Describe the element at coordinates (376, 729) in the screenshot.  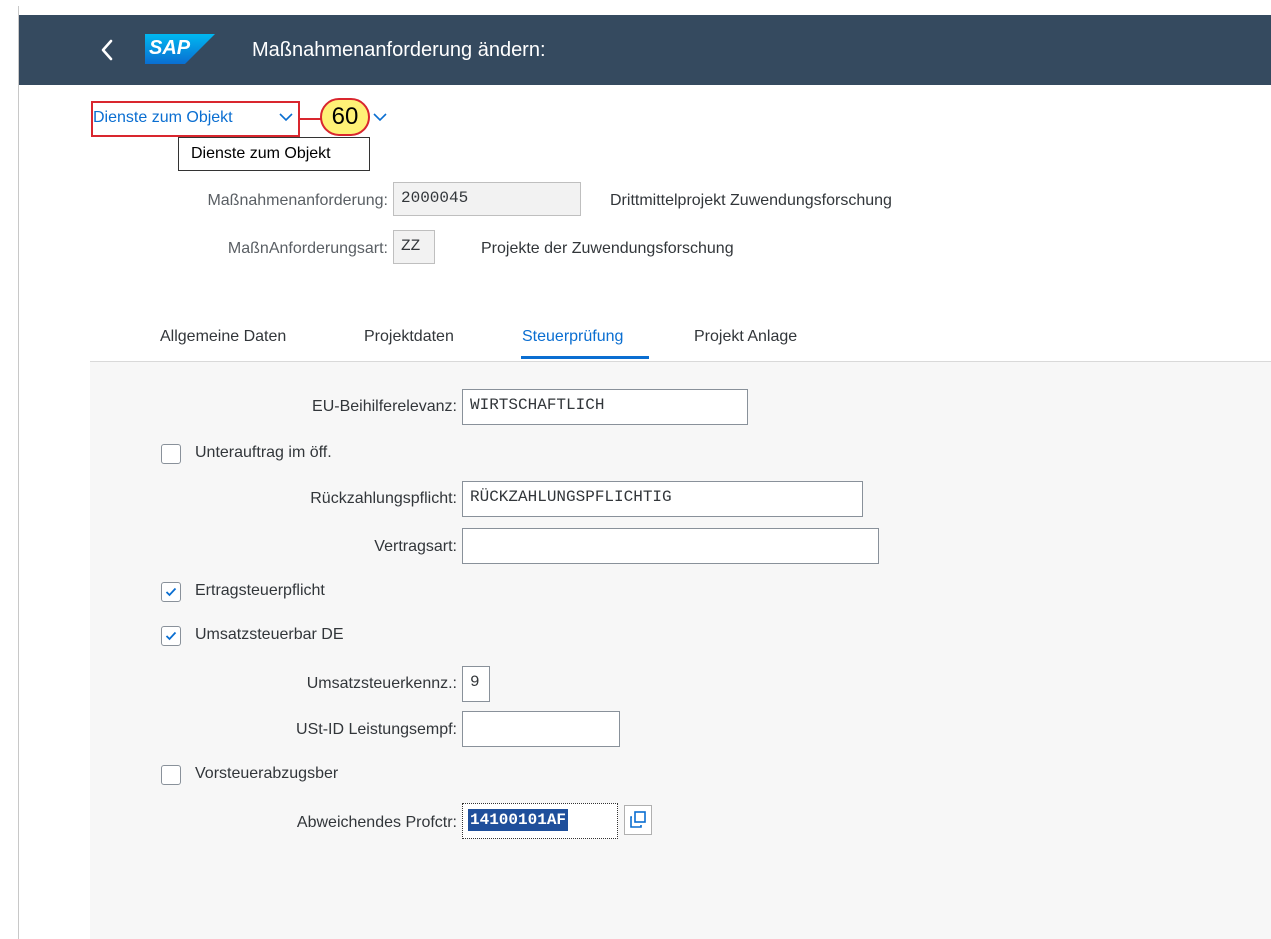
I see `vat-id-label: USt-ID Leistungsempf:` at that location.